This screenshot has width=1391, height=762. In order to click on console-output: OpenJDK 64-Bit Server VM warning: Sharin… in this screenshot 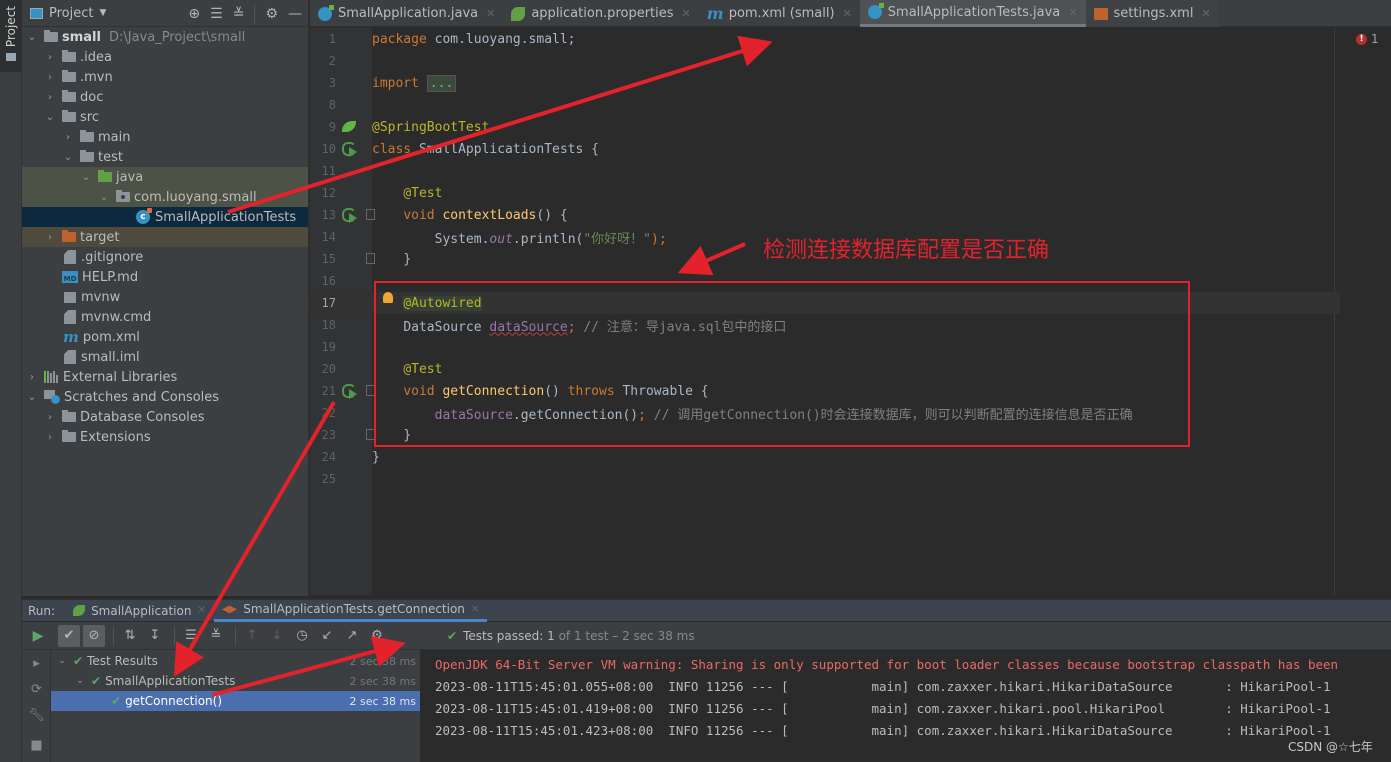, I will do `click(906, 706)`.